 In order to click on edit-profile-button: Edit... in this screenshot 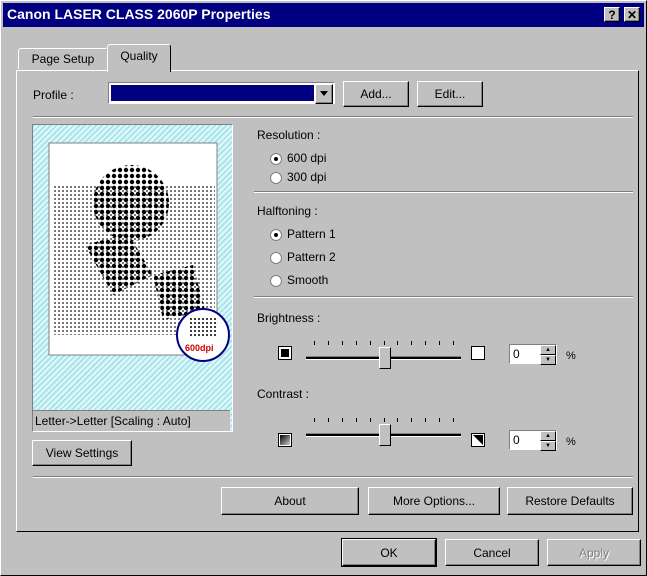, I will do `click(450, 94)`.